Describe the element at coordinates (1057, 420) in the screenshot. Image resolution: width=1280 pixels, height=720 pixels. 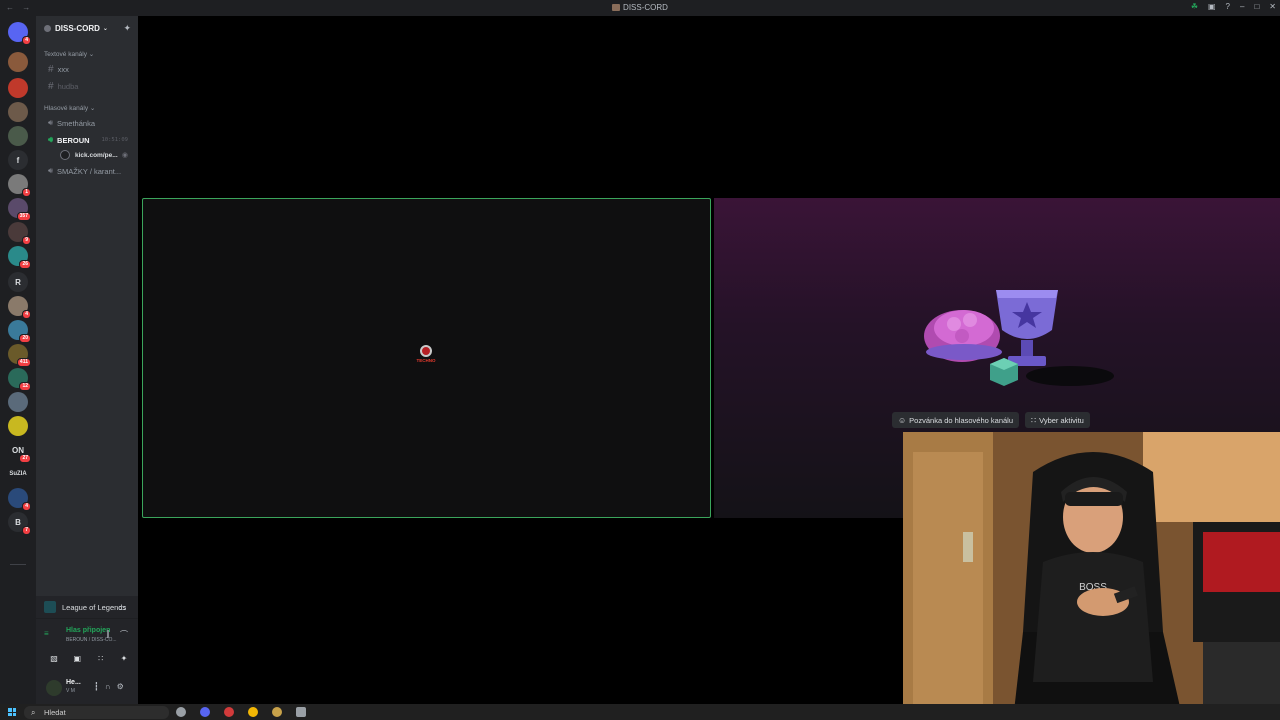
I see `choose-activity-button: ∷ Vyber aktivitu` at that location.